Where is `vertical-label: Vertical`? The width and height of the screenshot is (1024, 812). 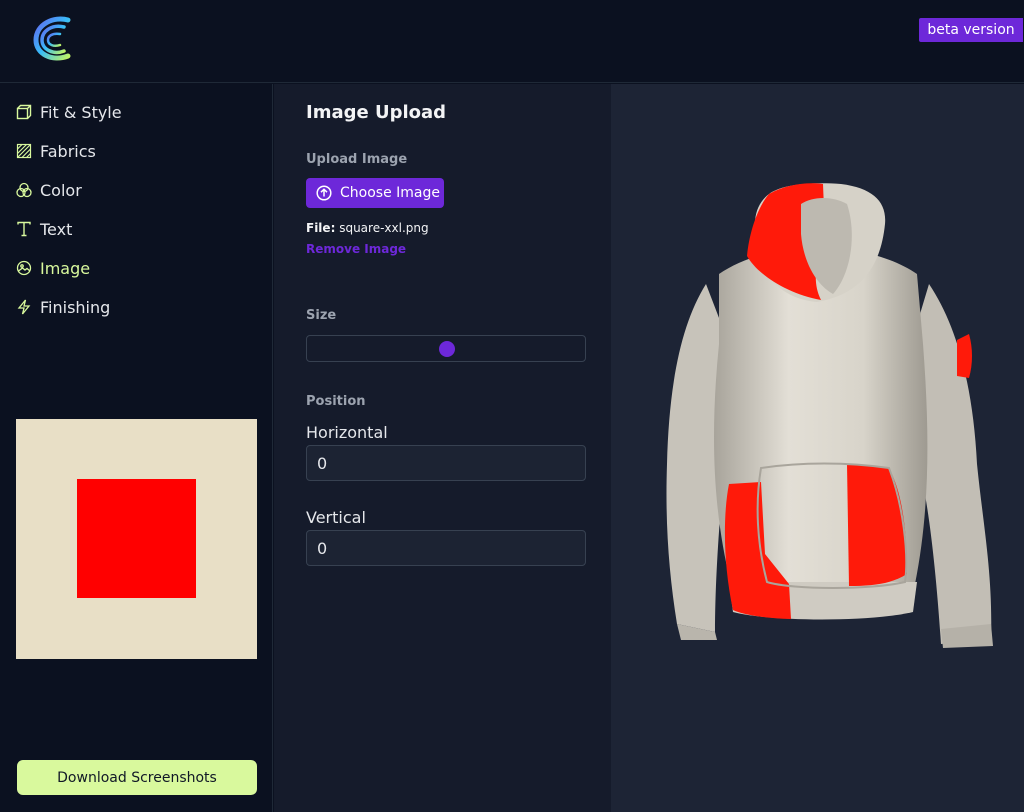
vertical-label: Vertical is located at coordinates (336, 517).